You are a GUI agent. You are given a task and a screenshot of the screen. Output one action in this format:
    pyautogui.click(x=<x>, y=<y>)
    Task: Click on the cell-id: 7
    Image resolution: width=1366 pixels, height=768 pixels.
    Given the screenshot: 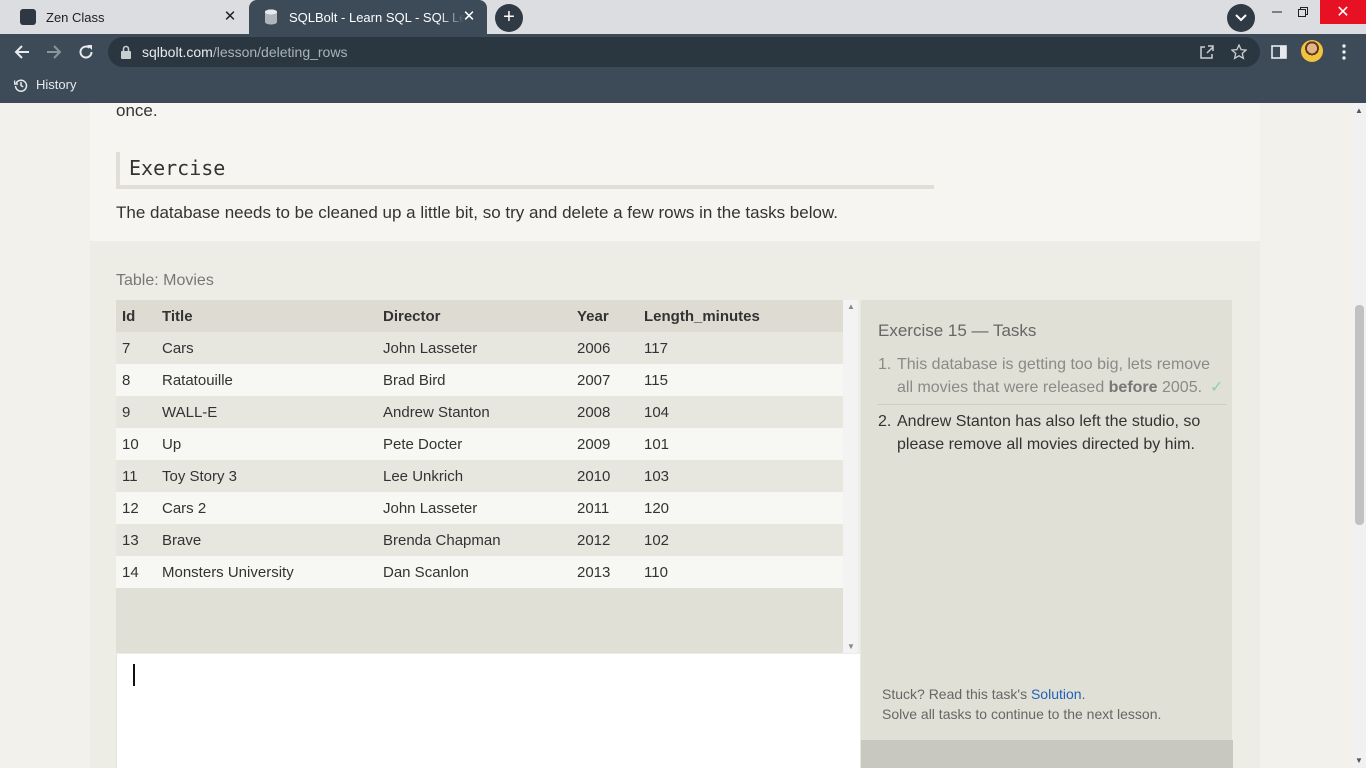 What is the action you would take?
    pyautogui.click(x=136, y=348)
    